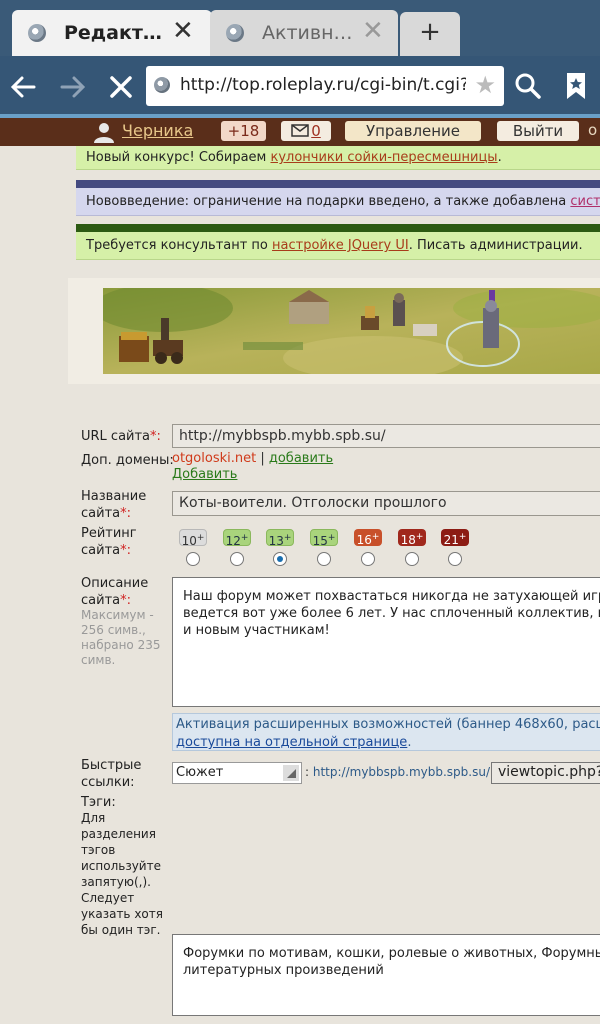 The image size is (600, 1024). I want to click on add-link: Добавить, so click(204, 474).